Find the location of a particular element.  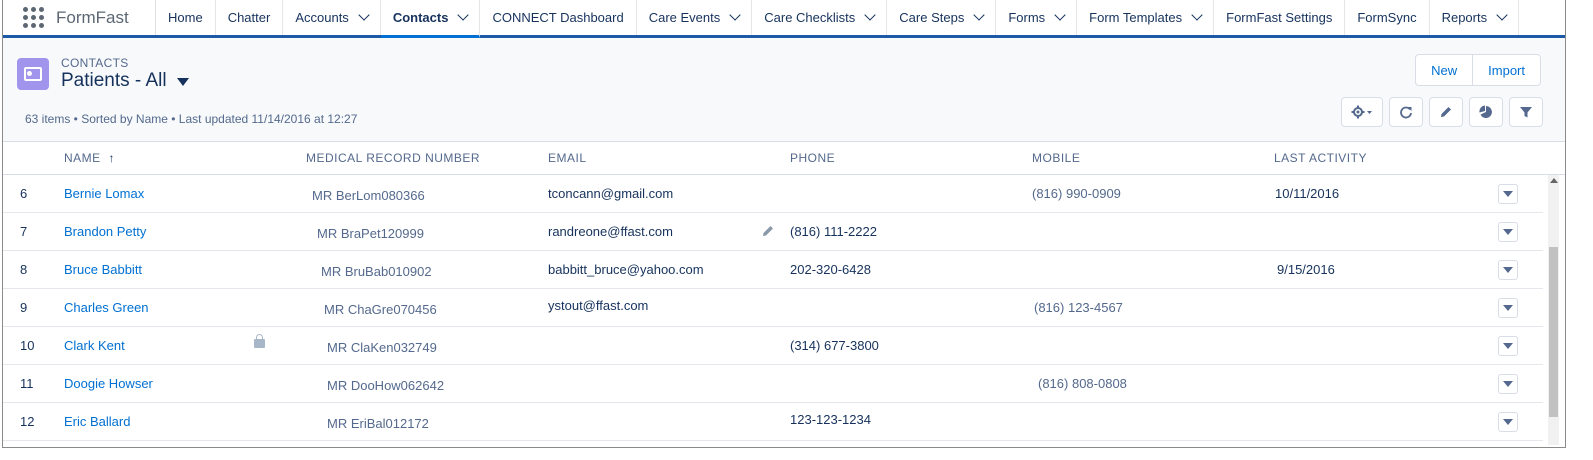

app-switcher: FormFast is located at coordinates (79, 17).